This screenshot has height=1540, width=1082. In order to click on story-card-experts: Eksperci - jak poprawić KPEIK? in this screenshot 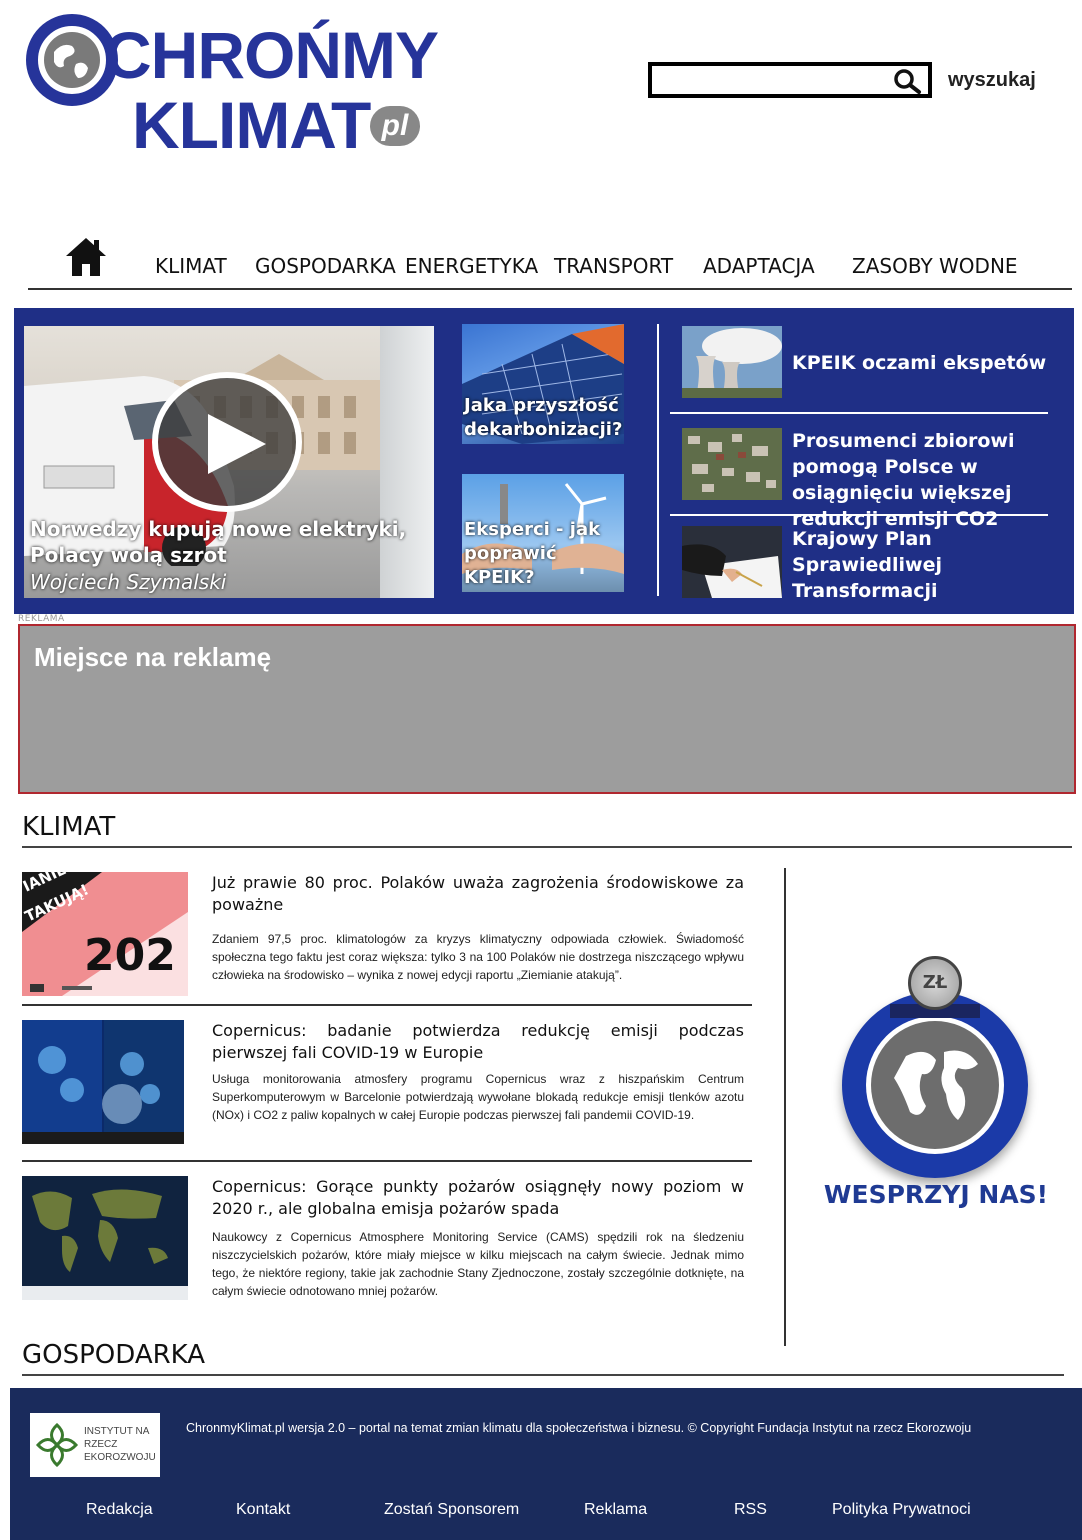, I will do `click(543, 533)`.